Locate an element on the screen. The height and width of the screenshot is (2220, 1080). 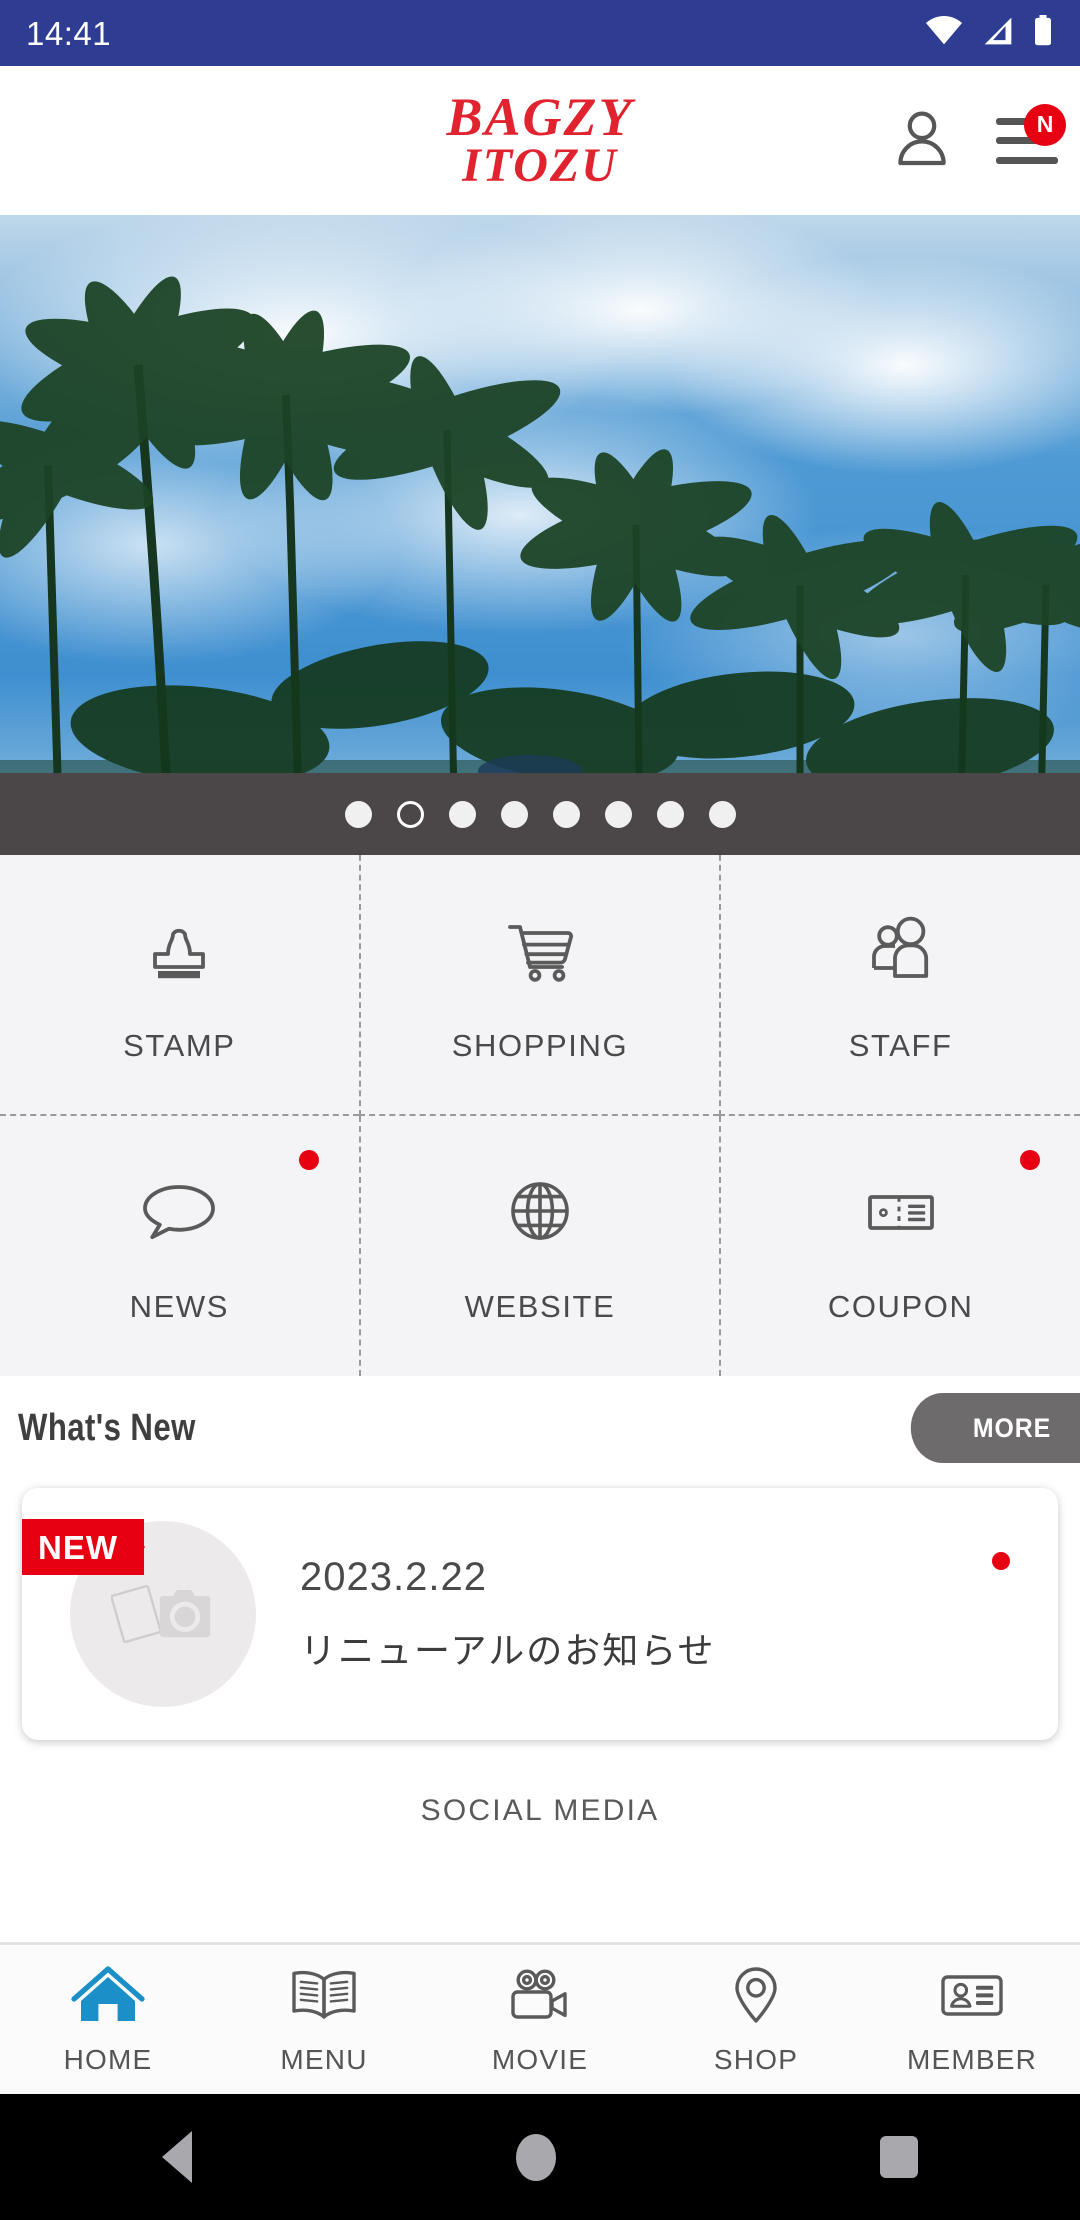
map-pin-icon is located at coordinates (756, 1997).